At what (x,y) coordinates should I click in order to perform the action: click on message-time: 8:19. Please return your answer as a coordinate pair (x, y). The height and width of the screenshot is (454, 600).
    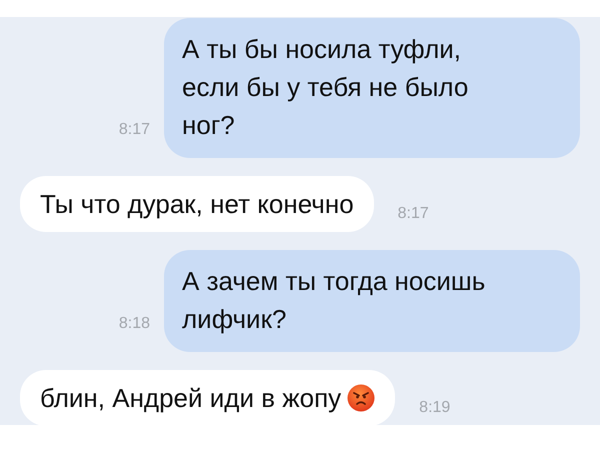
    Looking at the image, I should click on (434, 408).